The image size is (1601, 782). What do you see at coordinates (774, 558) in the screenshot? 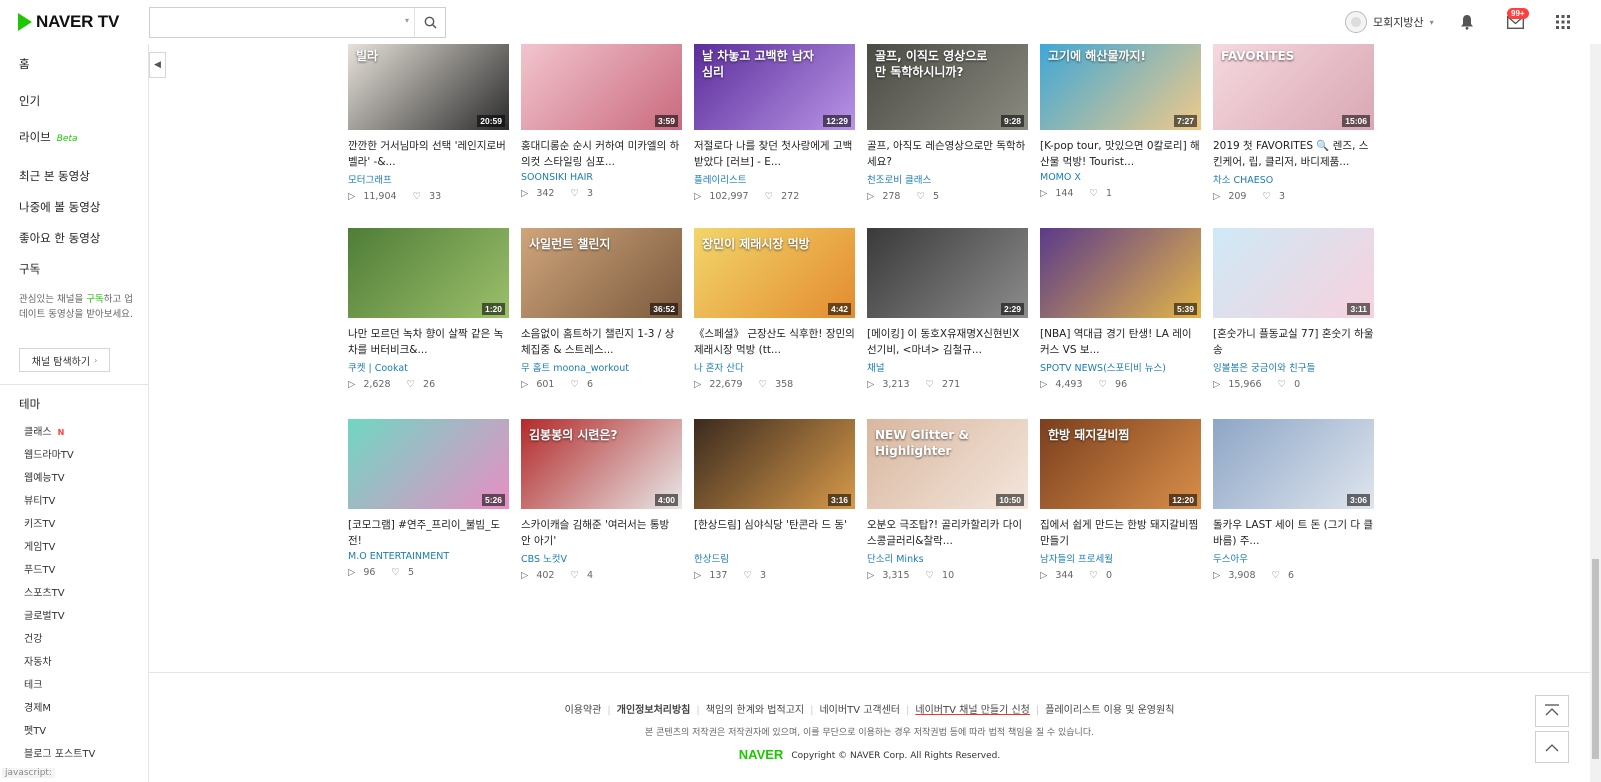
I see `video-channel: 한상드림` at bounding box center [774, 558].